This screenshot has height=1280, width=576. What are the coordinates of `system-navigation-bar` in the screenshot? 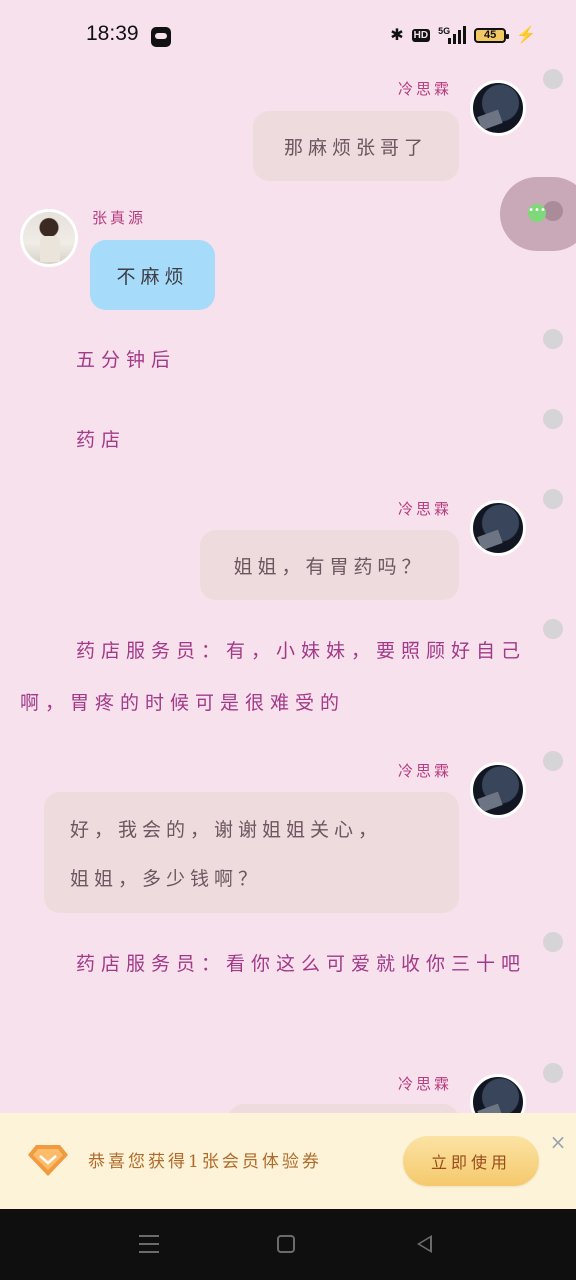 It's located at (288, 1244).